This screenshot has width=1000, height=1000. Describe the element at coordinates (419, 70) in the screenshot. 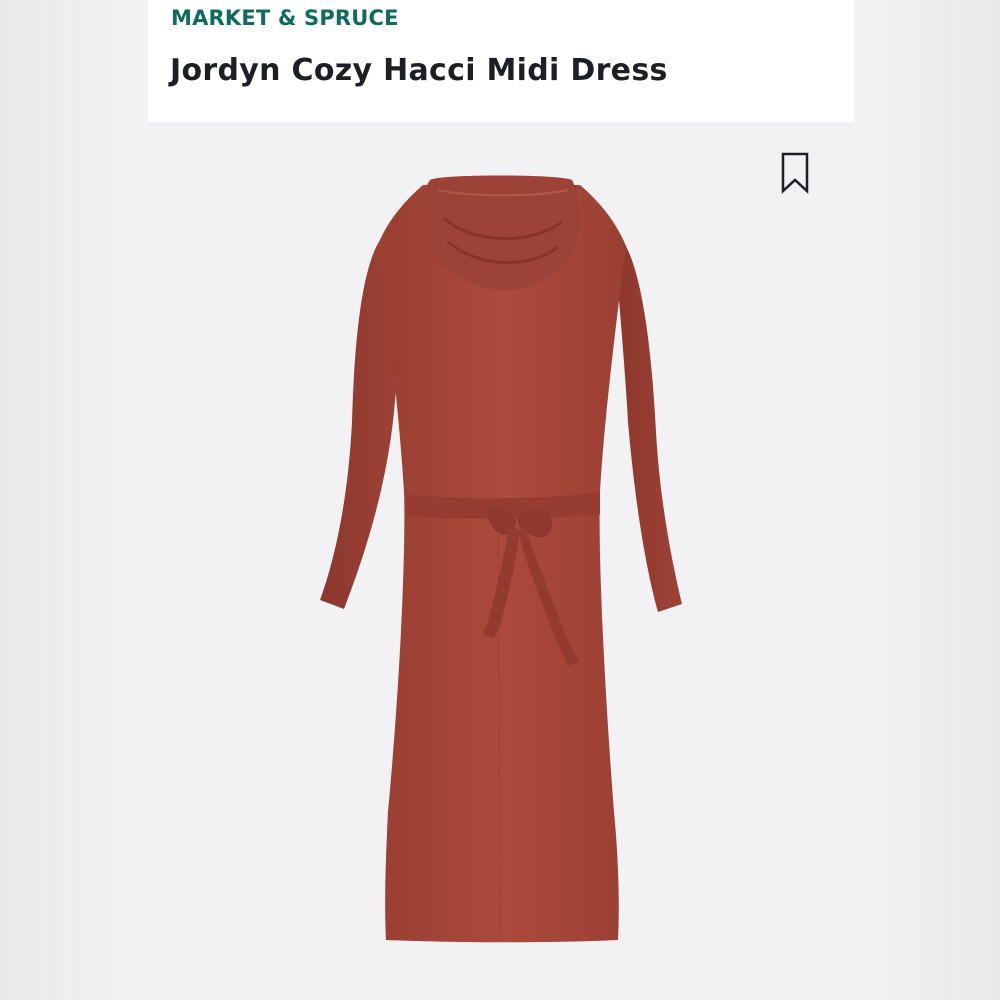

I see `product-title: Jordyn Cozy Hacci Midi Dress` at that location.